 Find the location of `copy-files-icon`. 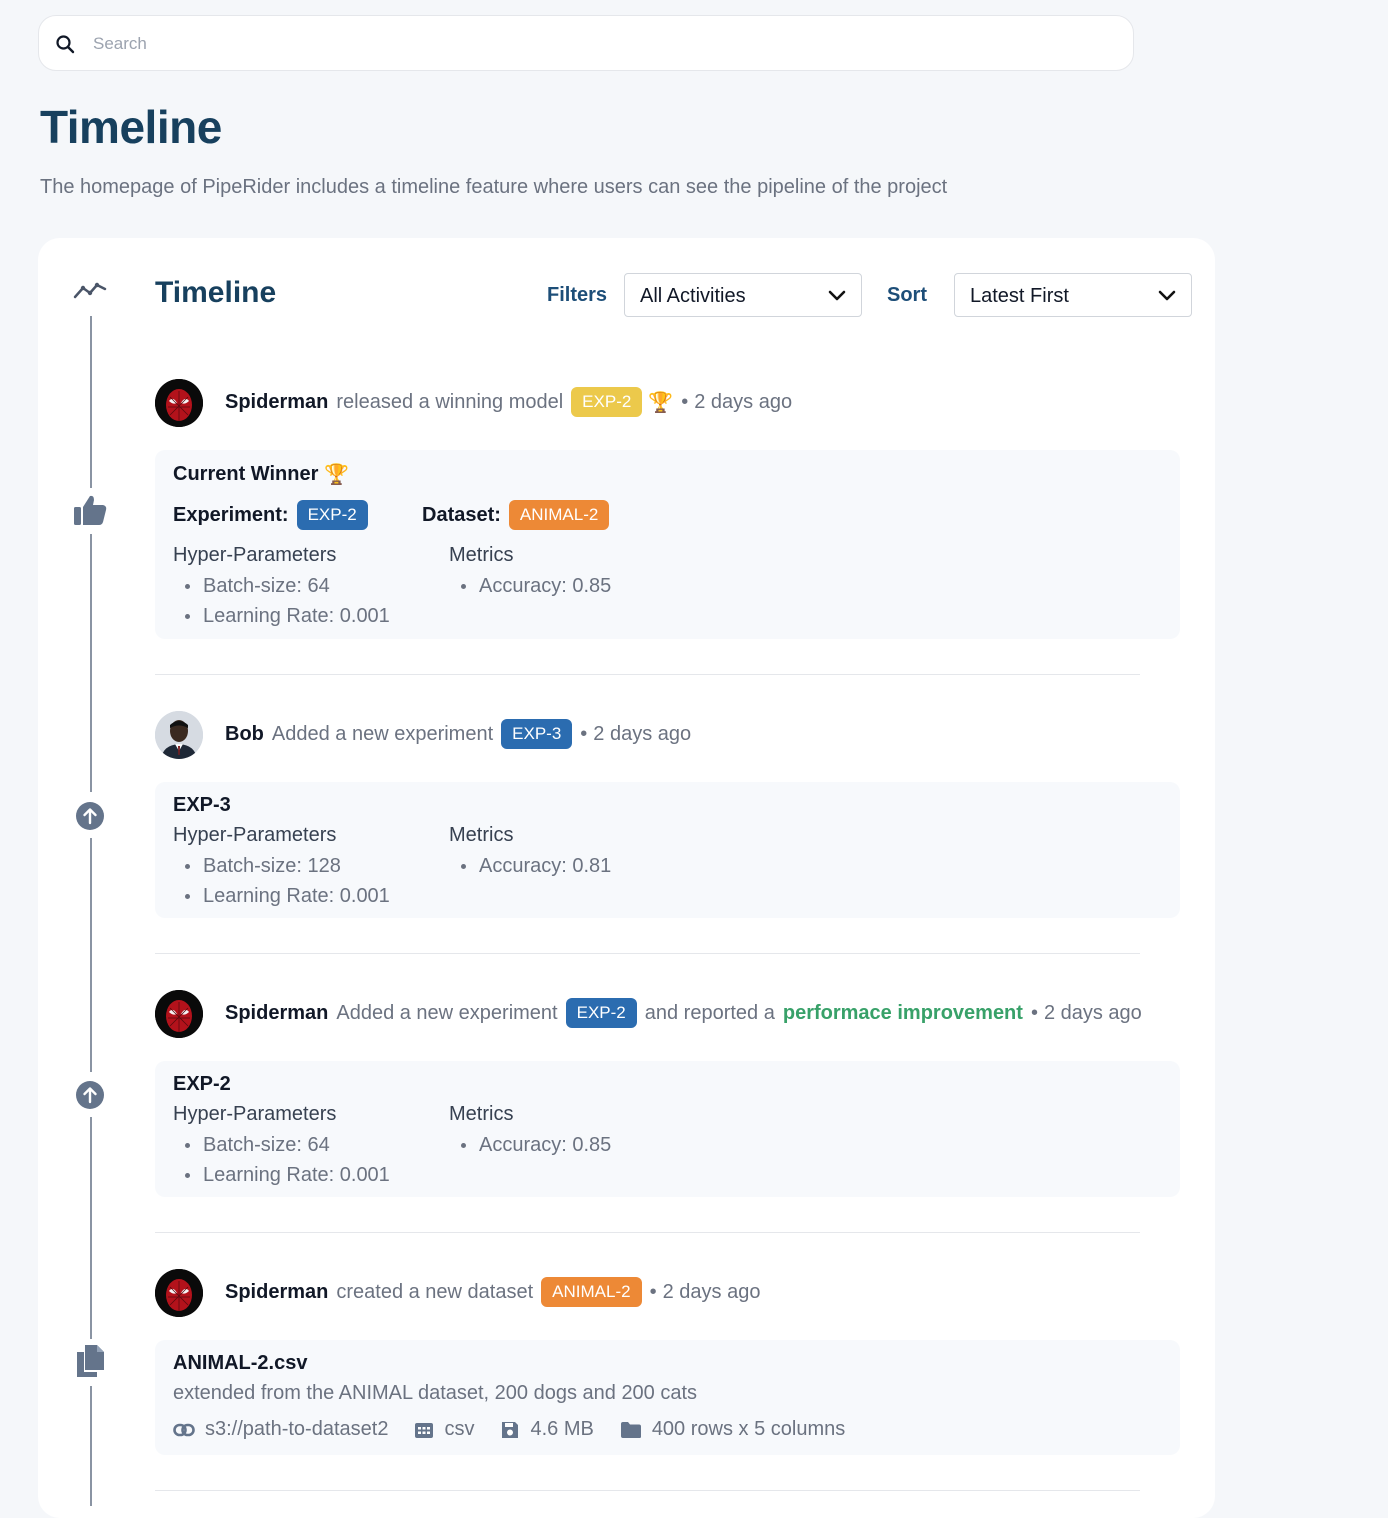

copy-files-icon is located at coordinates (90, 1361).